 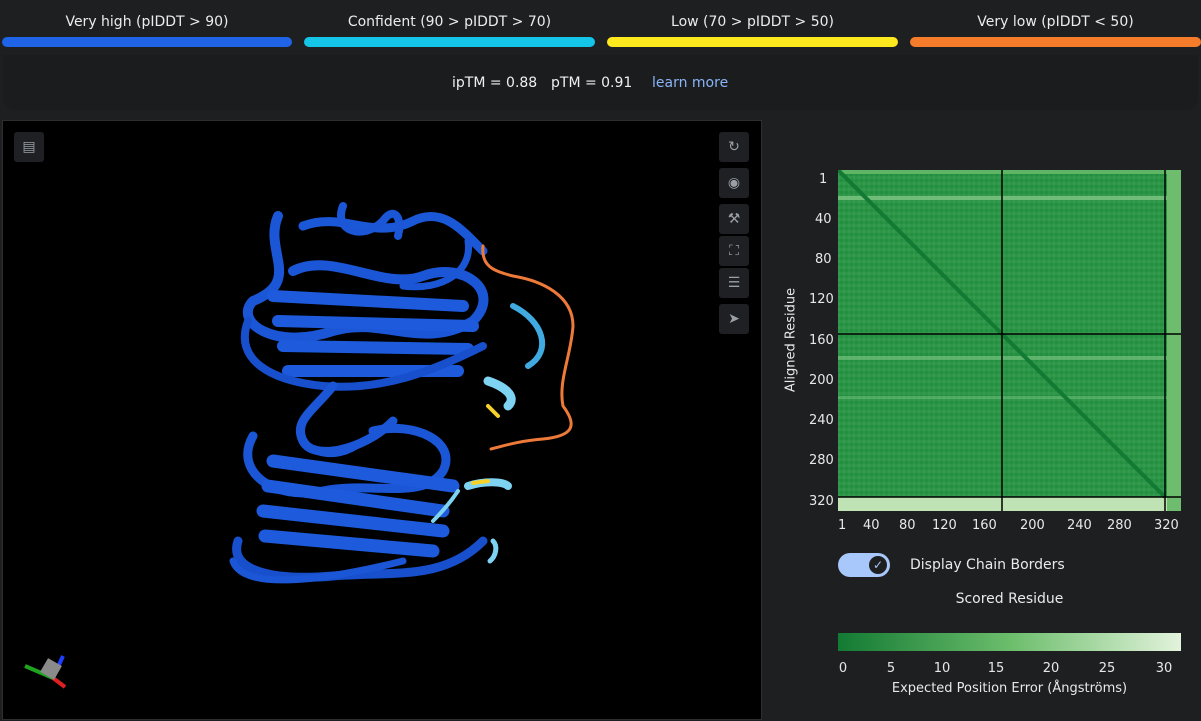 What do you see at coordinates (821, 460) in the screenshot?
I see `y-tick: 280` at bounding box center [821, 460].